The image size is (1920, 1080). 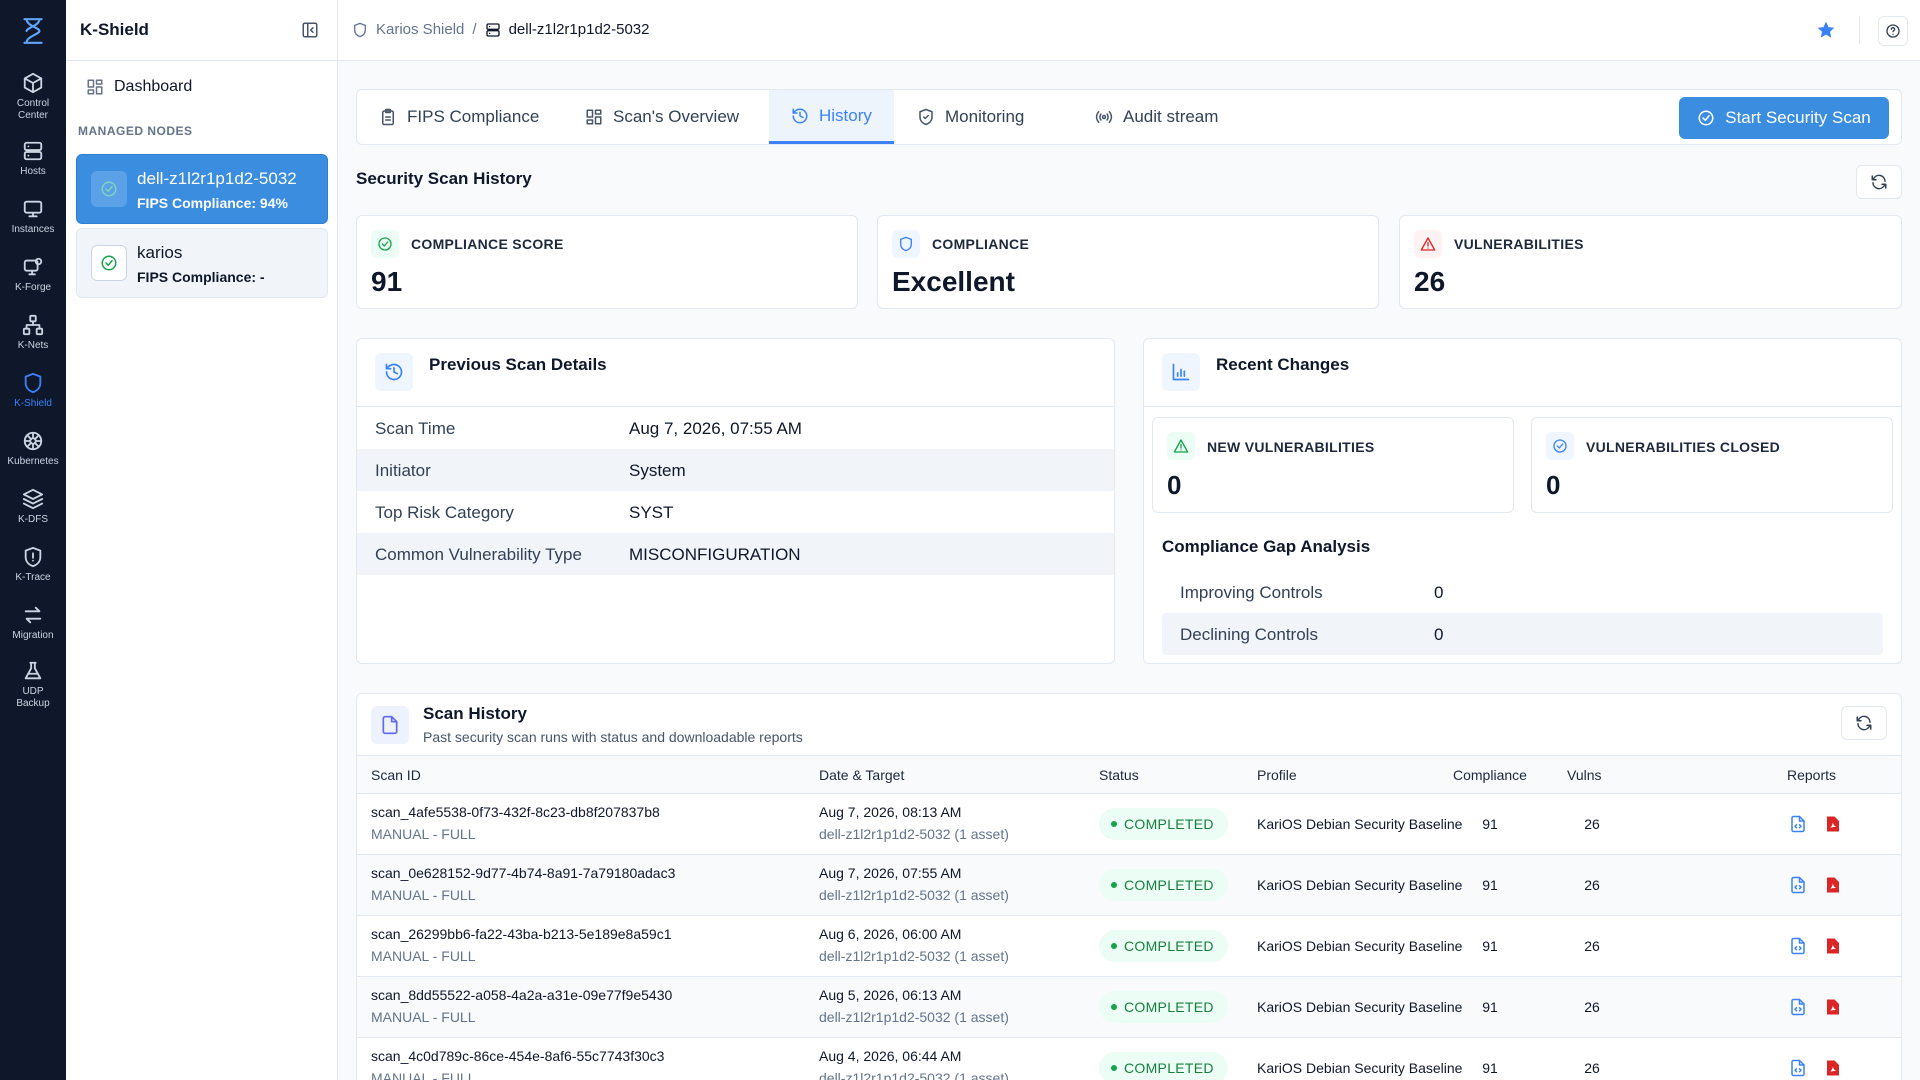 I want to click on detail-row: Scan Time Aug 7, 2026, 07:55 AM, so click(x=735, y=428).